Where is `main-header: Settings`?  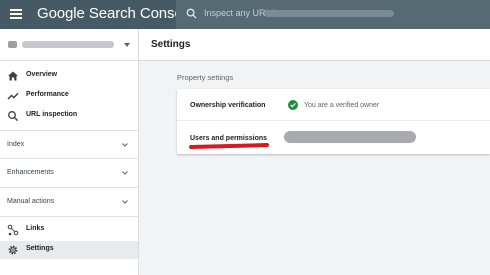 main-header: Settings is located at coordinates (314, 45).